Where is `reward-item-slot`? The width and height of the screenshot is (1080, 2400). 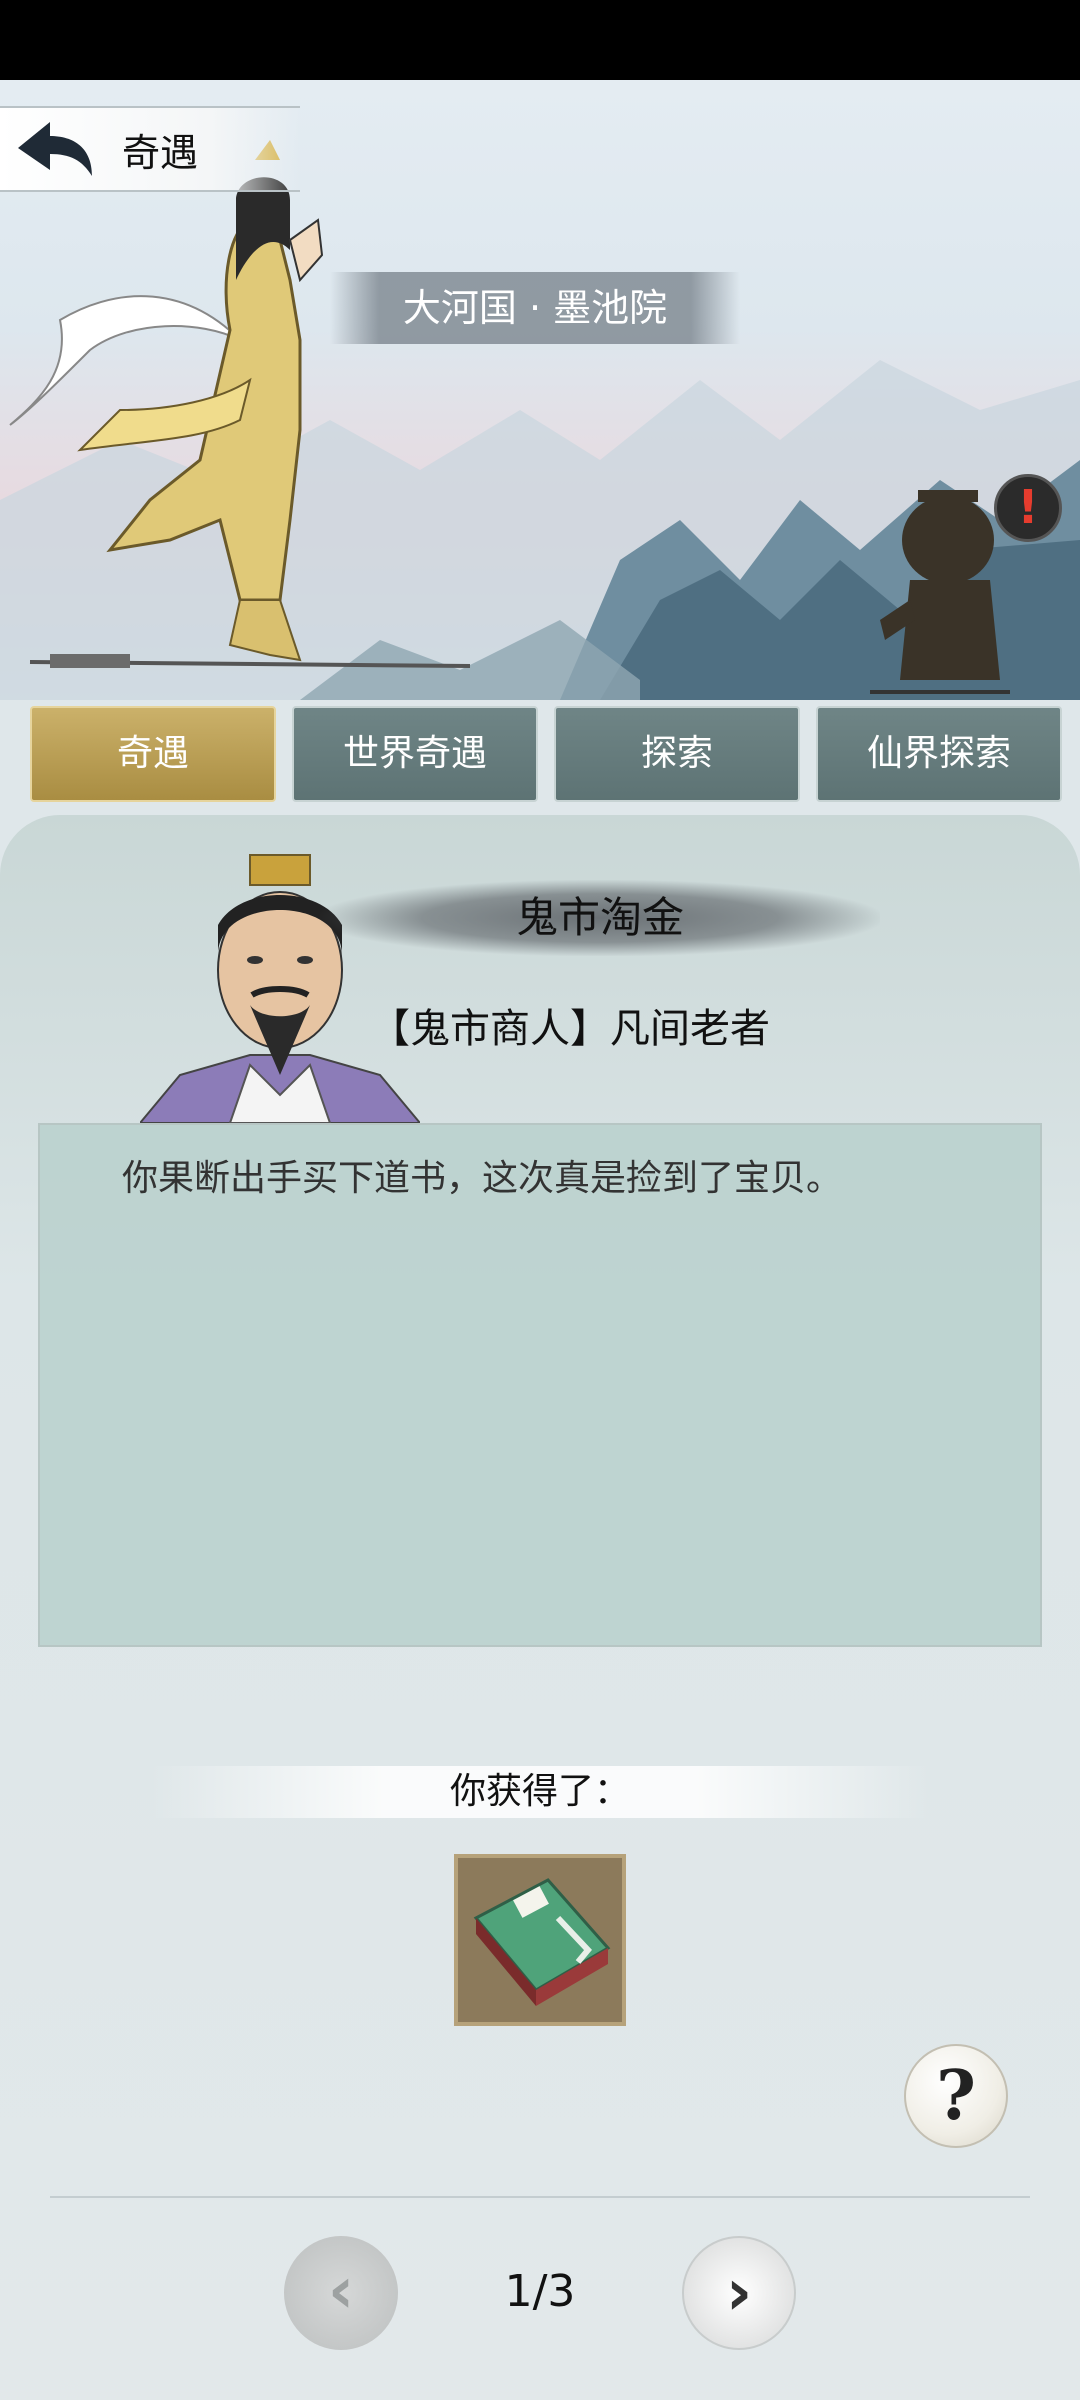
reward-item-slot is located at coordinates (540, 1940).